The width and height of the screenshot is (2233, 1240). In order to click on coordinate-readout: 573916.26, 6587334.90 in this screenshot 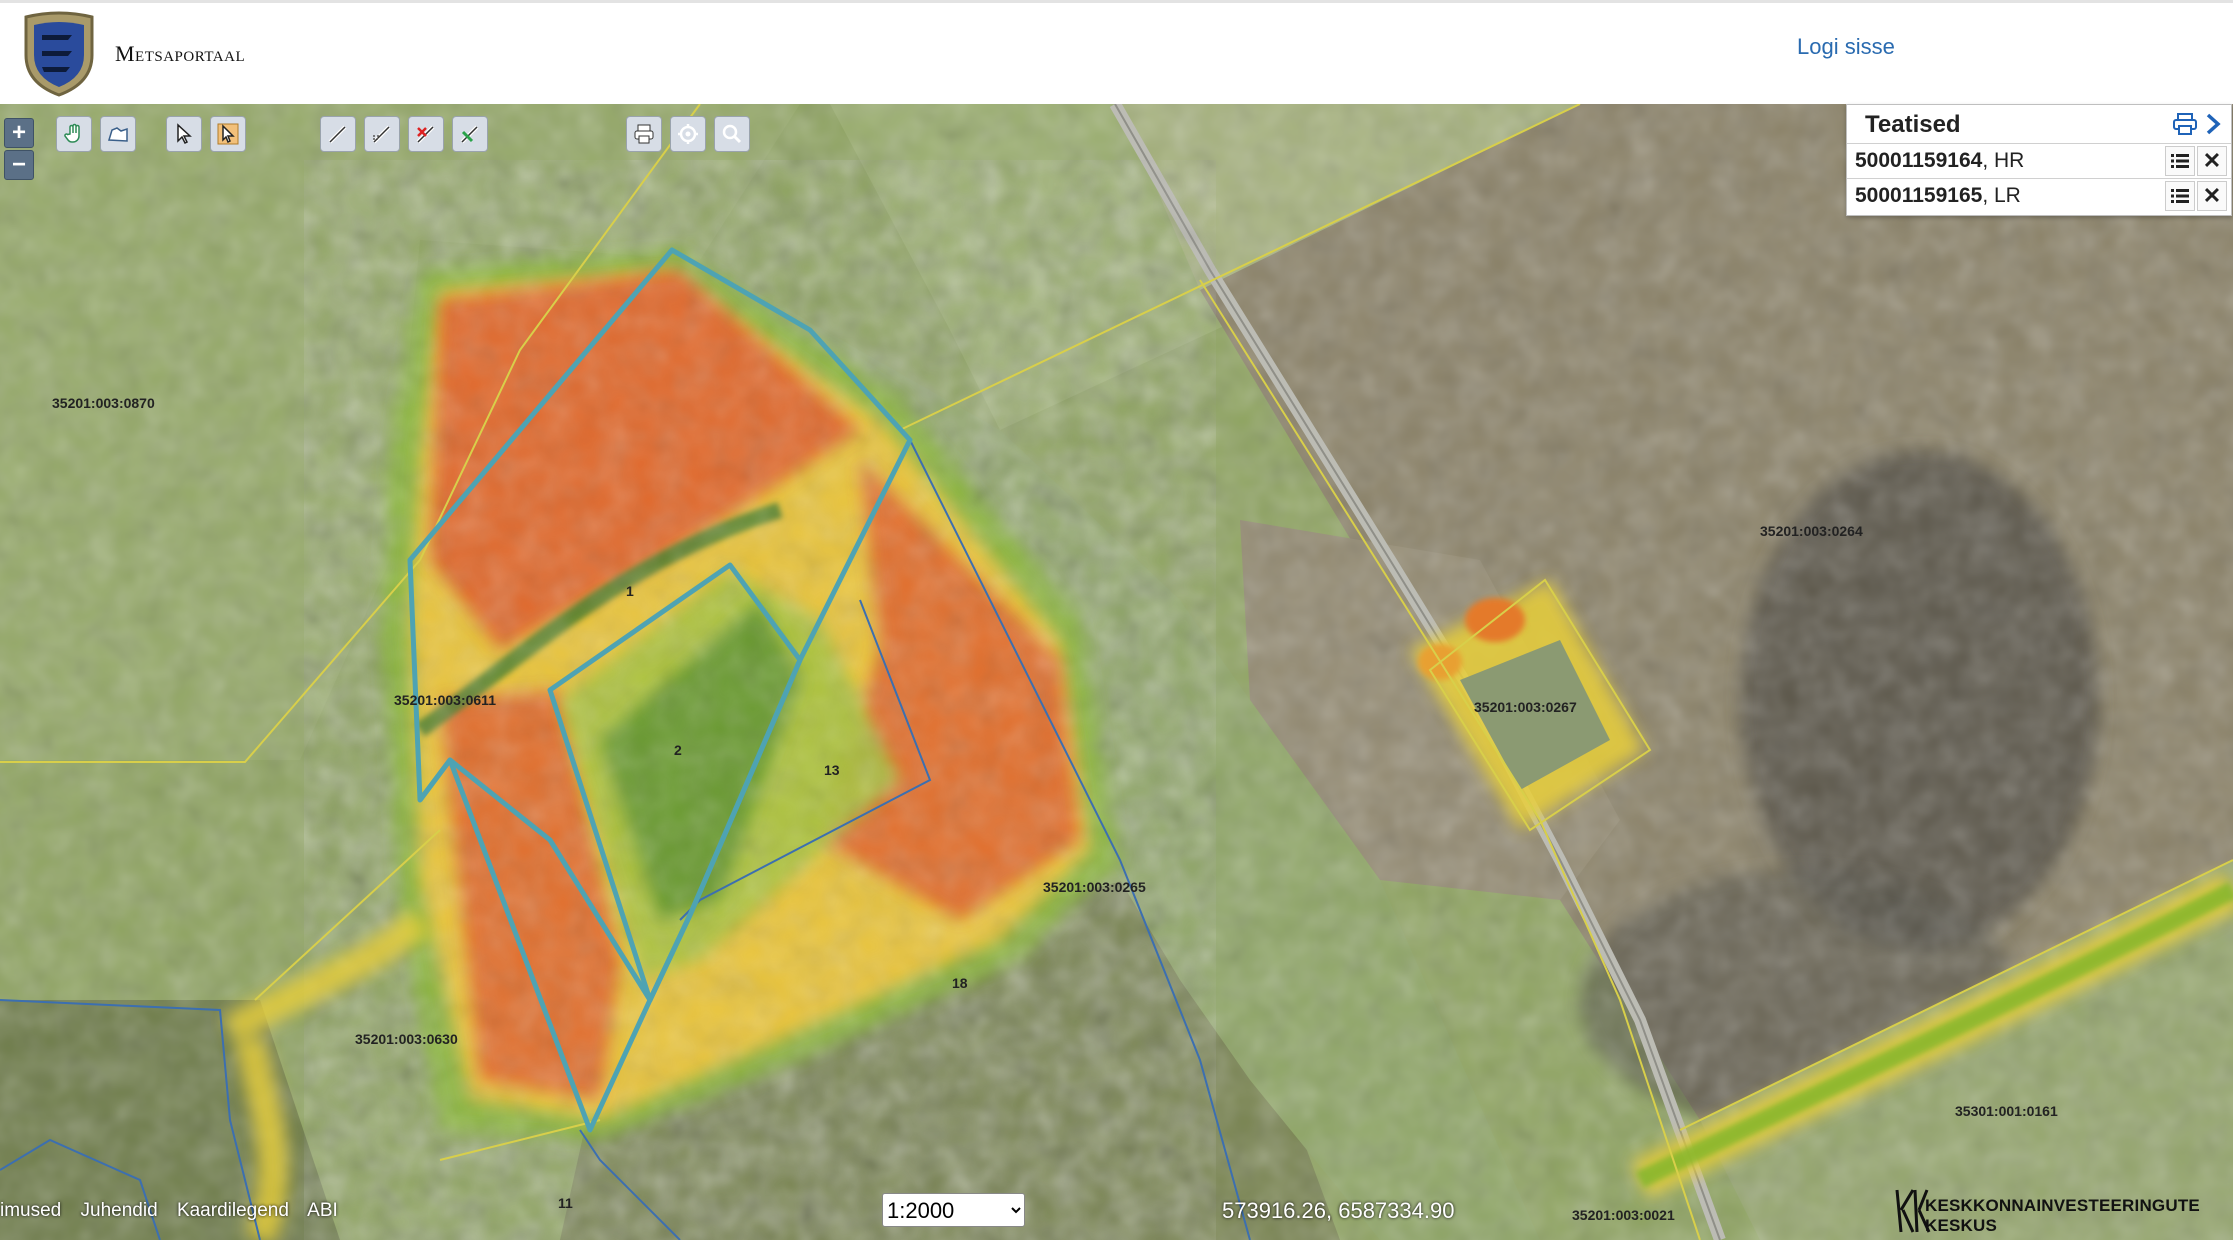, I will do `click(1338, 1210)`.